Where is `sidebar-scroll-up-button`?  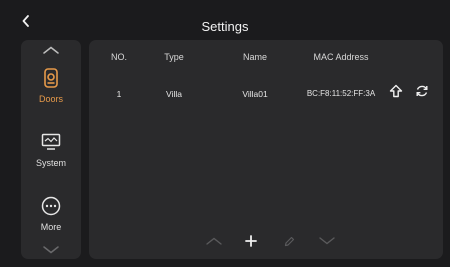 sidebar-scroll-up-button is located at coordinates (51, 50).